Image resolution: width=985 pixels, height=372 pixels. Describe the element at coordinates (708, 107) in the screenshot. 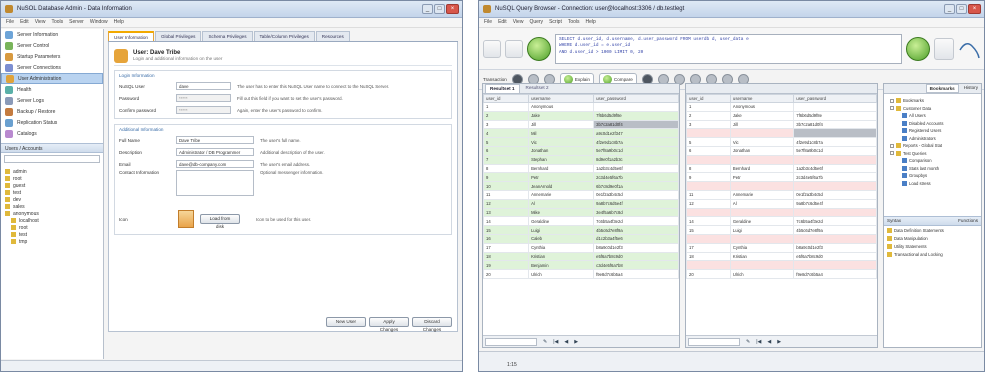

I see `table-cell: 1` at that location.